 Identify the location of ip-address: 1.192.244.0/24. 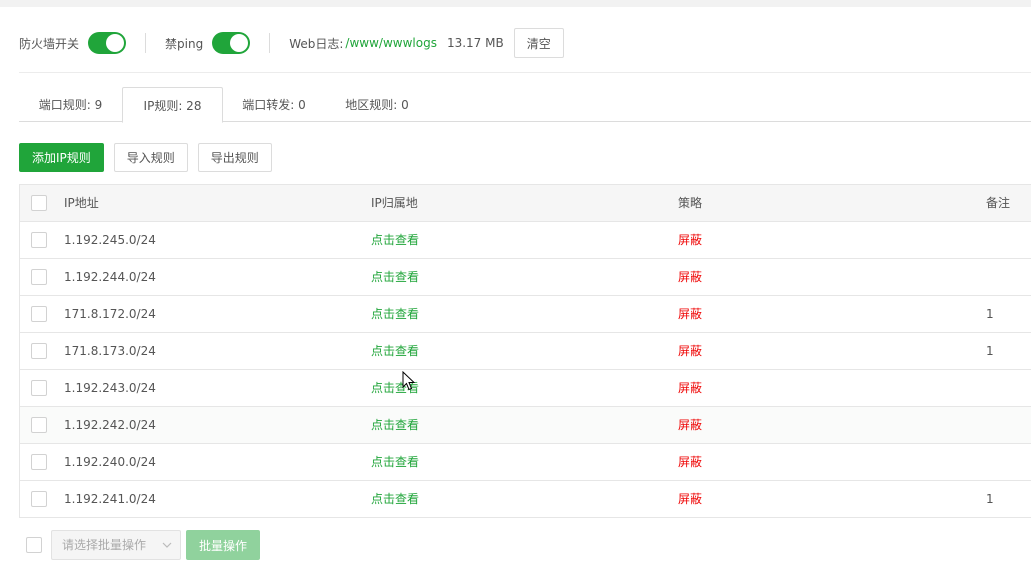
(110, 277).